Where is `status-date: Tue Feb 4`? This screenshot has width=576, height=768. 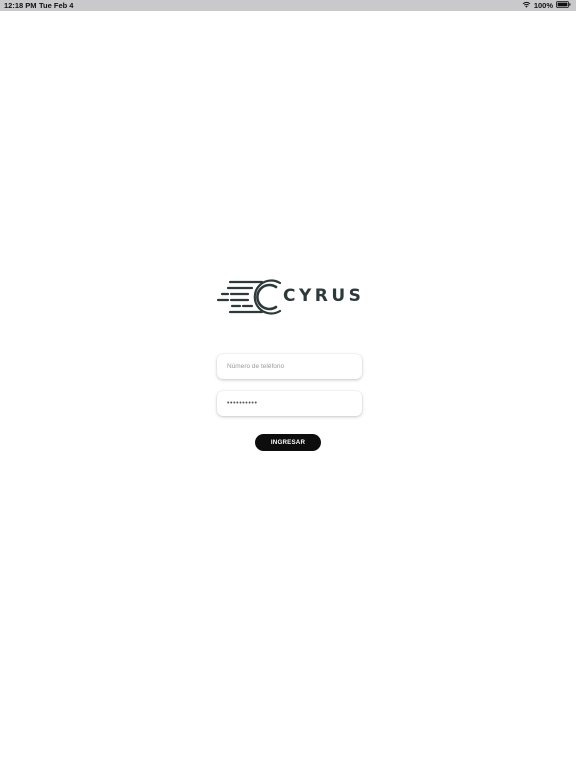 status-date: Tue Feb 4 is located at coordinates (56, 5).